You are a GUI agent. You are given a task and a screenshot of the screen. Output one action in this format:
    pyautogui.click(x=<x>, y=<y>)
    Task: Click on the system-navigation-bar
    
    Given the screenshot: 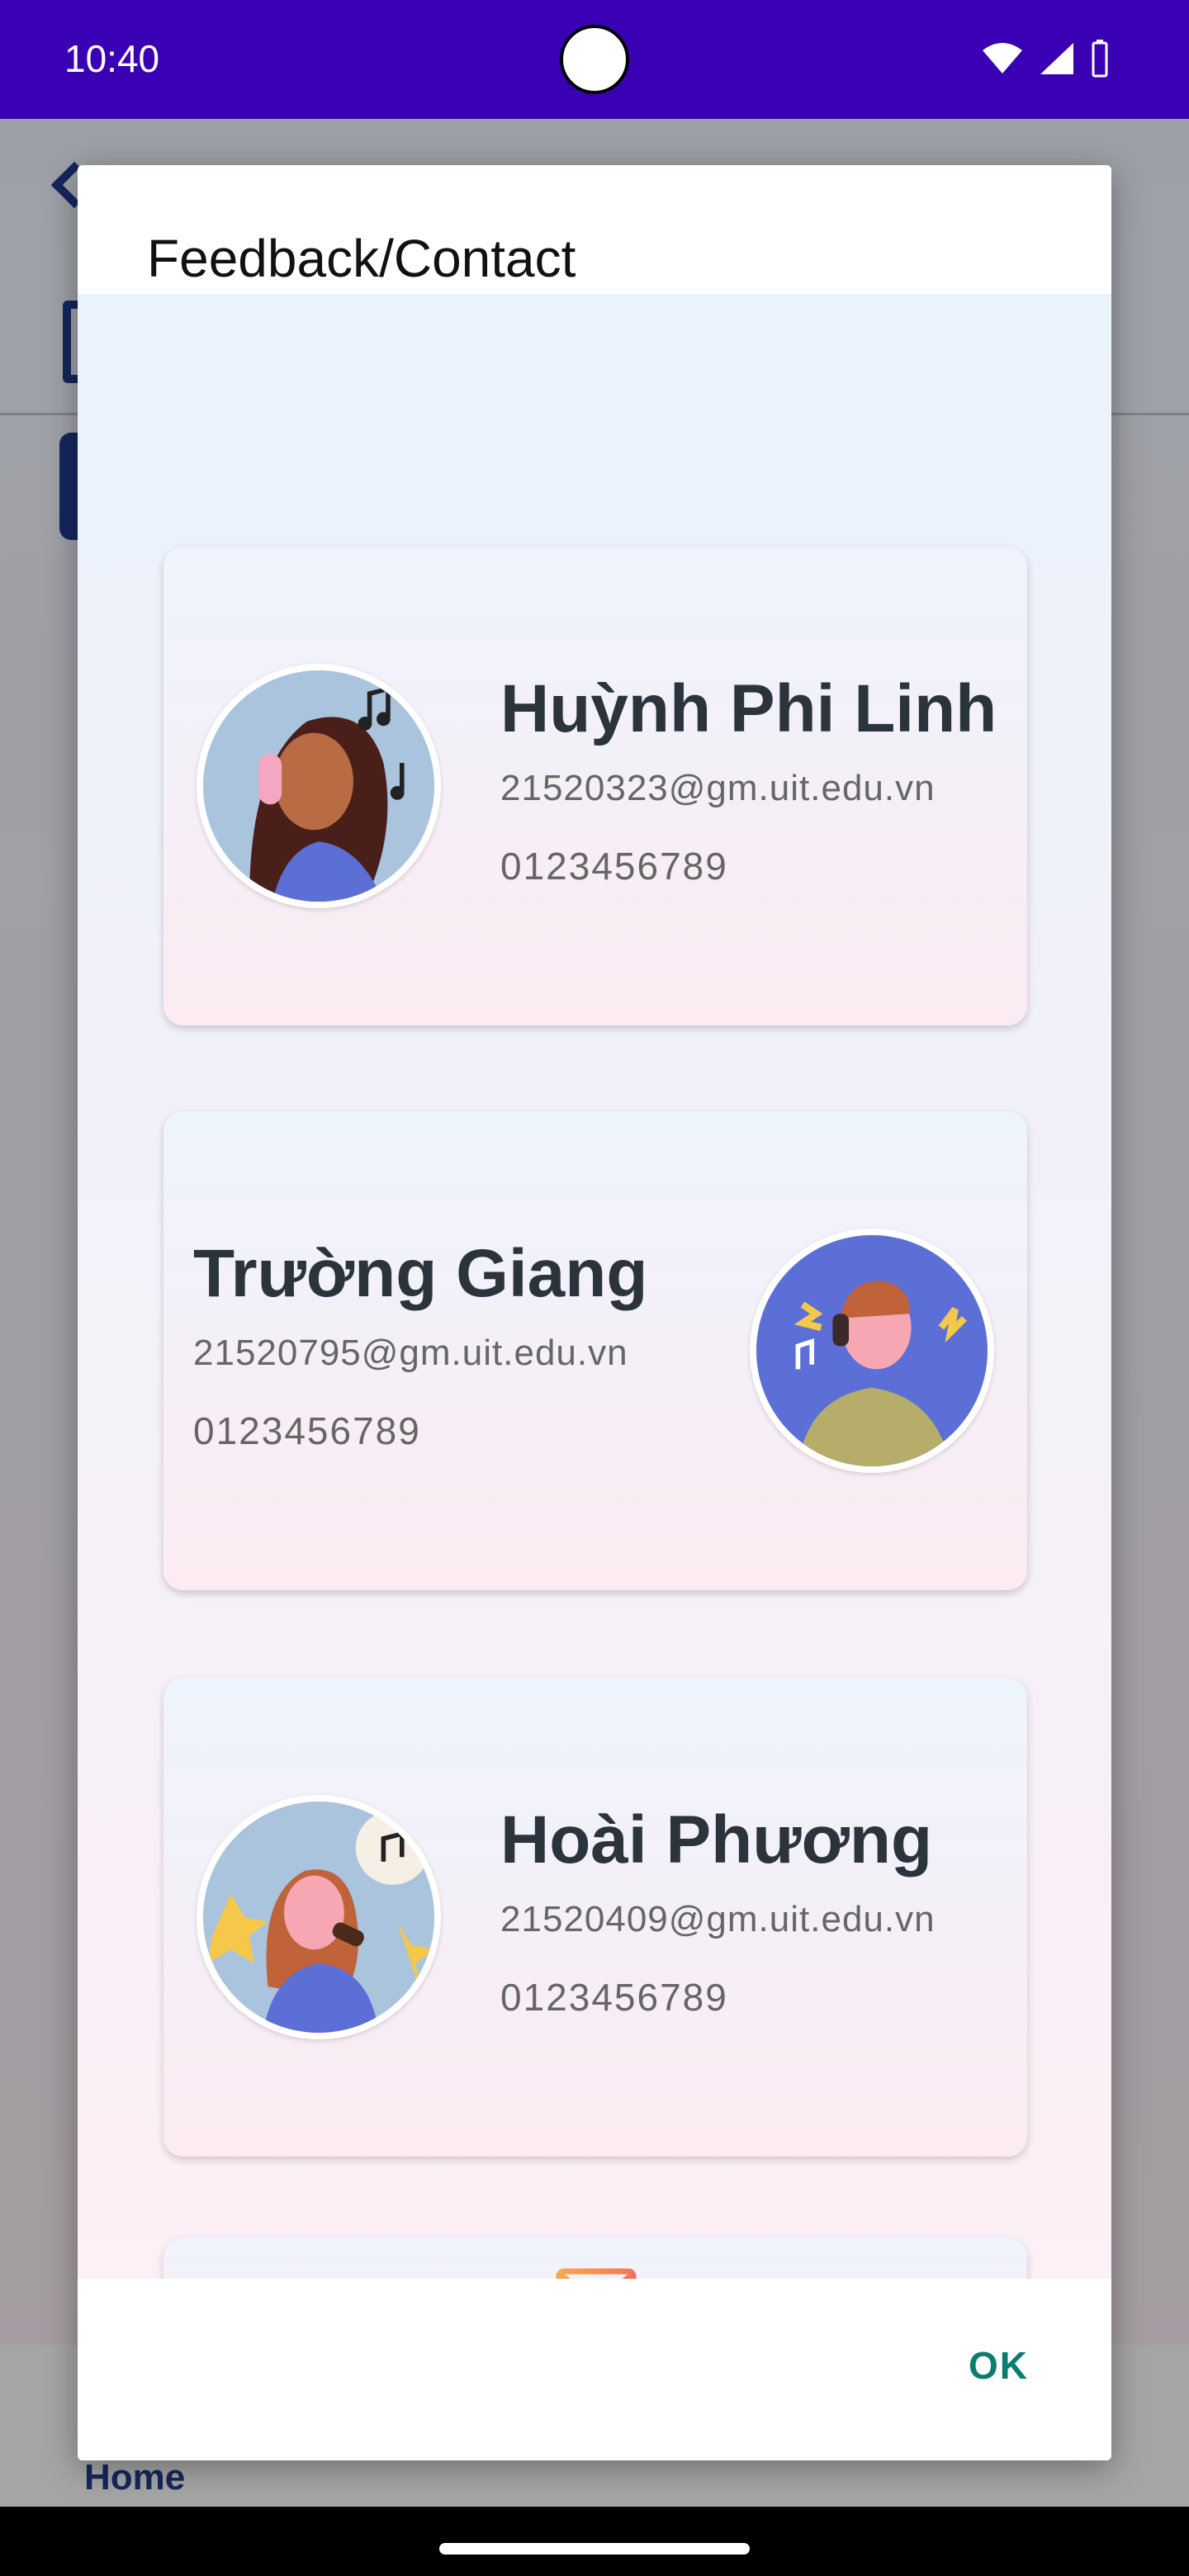 What is the action you would take?
    pyautogui.click(x=594, y=2541)
    